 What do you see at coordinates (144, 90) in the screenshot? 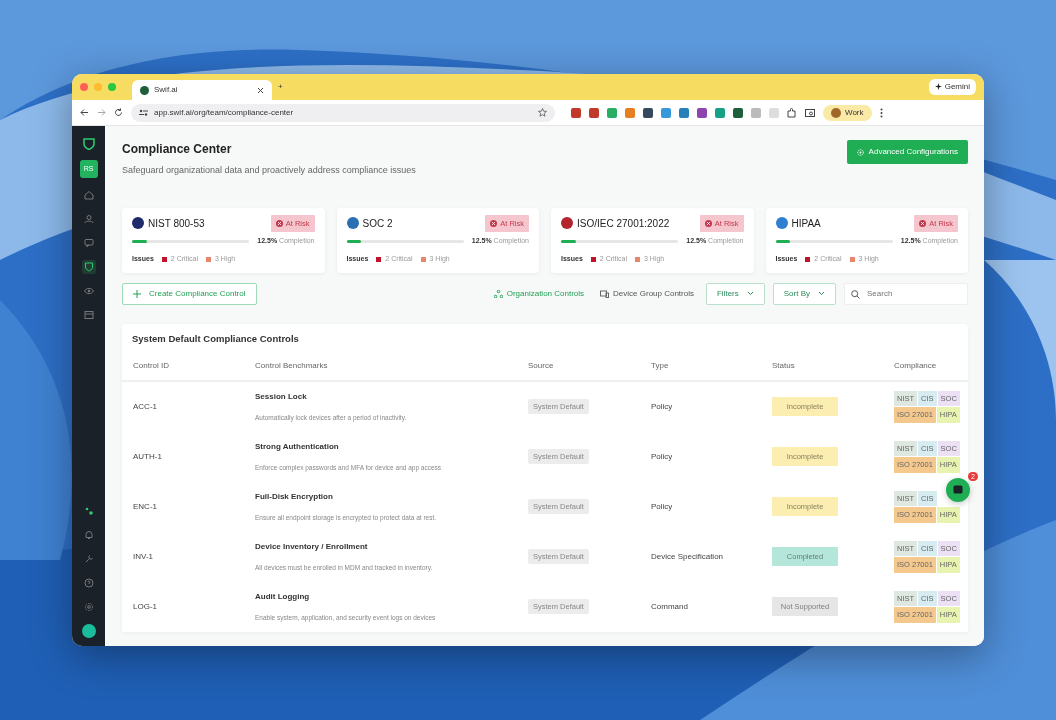
I see `site-icon` at bounding box center [144, 90].